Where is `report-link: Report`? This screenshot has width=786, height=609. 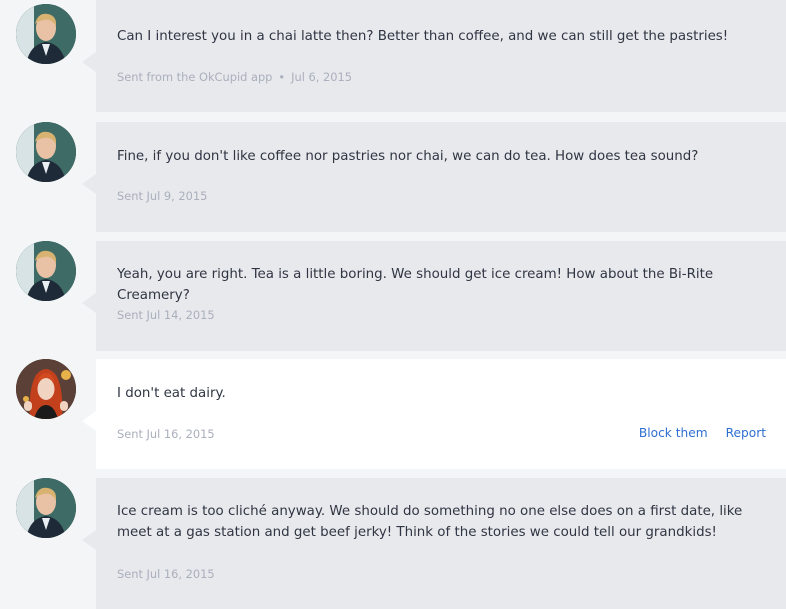 report-link: Report is located at coordinates (746, 433).